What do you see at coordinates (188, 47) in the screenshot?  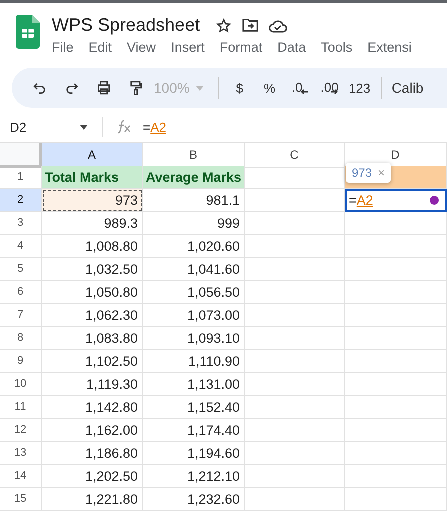 I see `menu-item: Insert` at bounding box center [188, 47].